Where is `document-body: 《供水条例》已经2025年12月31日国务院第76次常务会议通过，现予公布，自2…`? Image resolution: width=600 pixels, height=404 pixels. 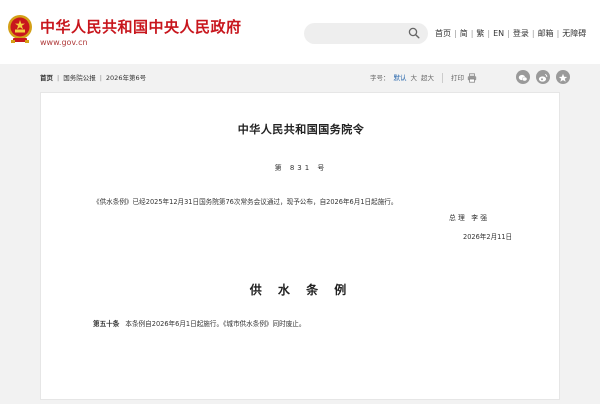
document-body: 《供水条例》已经2025年12月31日国务院第76次常务会议通过，现予公布，自2… is located at coordinates (245, 202).